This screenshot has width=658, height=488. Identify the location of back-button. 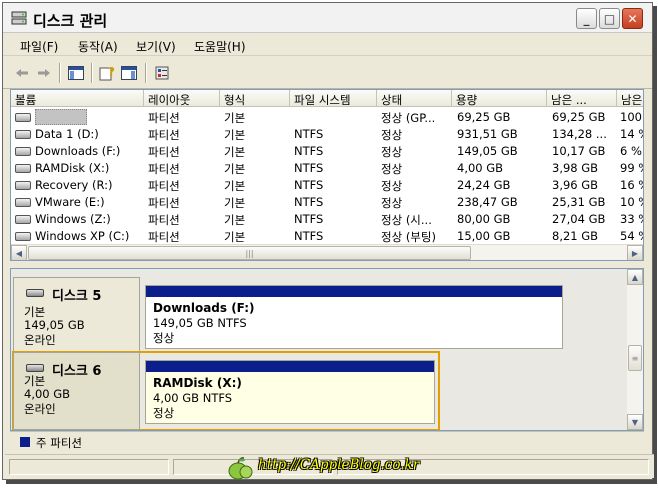
(22, 73).